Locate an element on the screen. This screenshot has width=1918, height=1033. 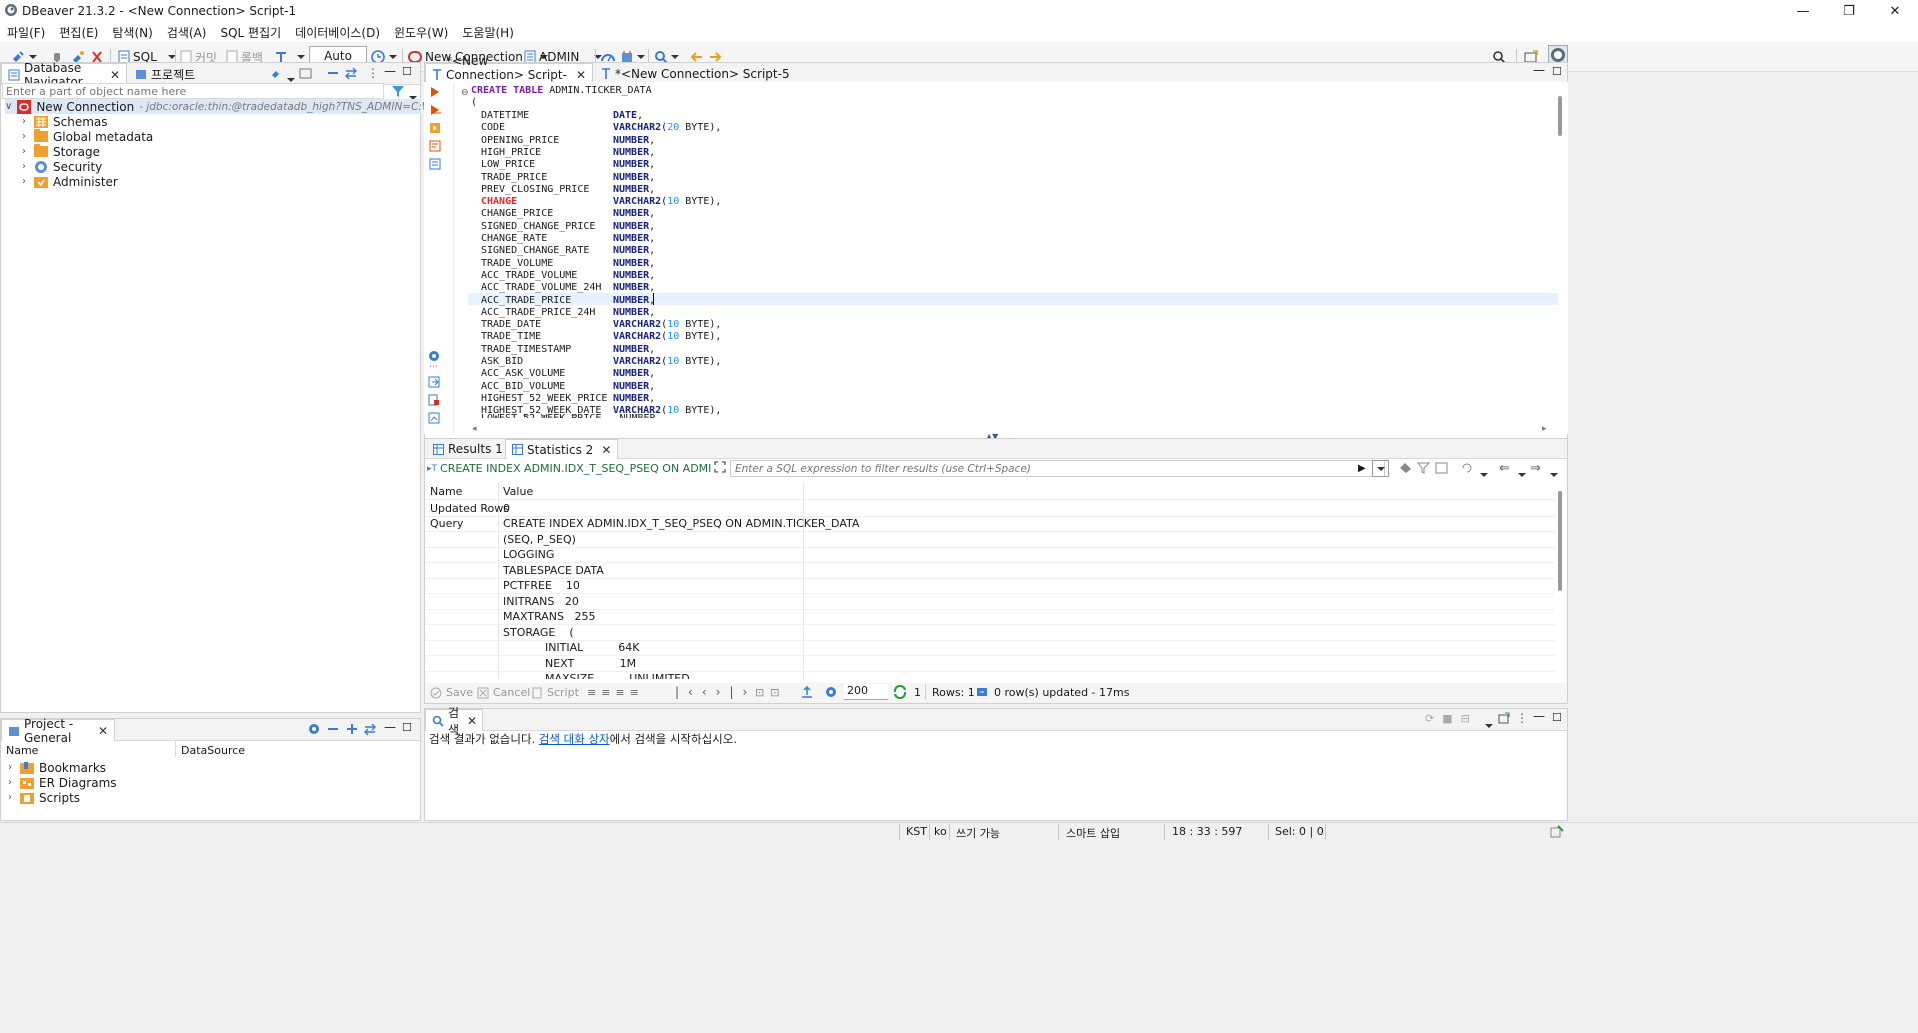
tab-database-navigator: Database Navigator ✕ is located at coordinates (64, 75).